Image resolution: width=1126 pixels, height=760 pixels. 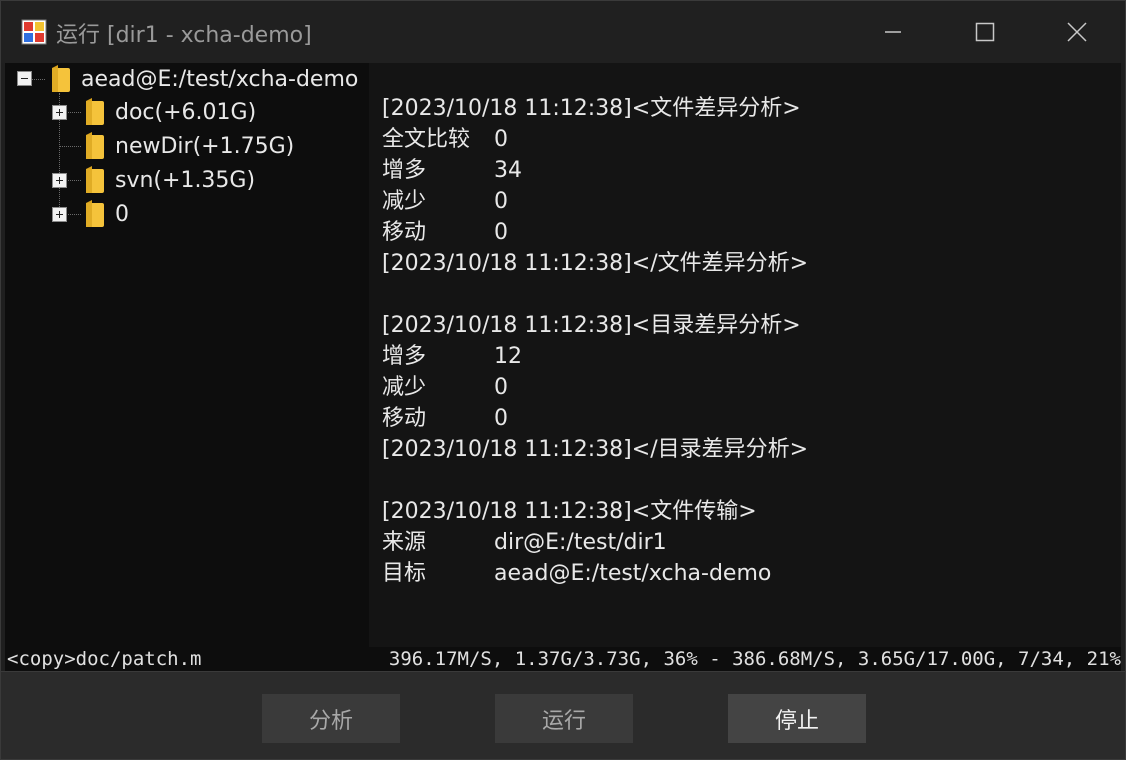 I want to click on tree-item-doc: doc(+6.01G), so click(x=169, y=112).